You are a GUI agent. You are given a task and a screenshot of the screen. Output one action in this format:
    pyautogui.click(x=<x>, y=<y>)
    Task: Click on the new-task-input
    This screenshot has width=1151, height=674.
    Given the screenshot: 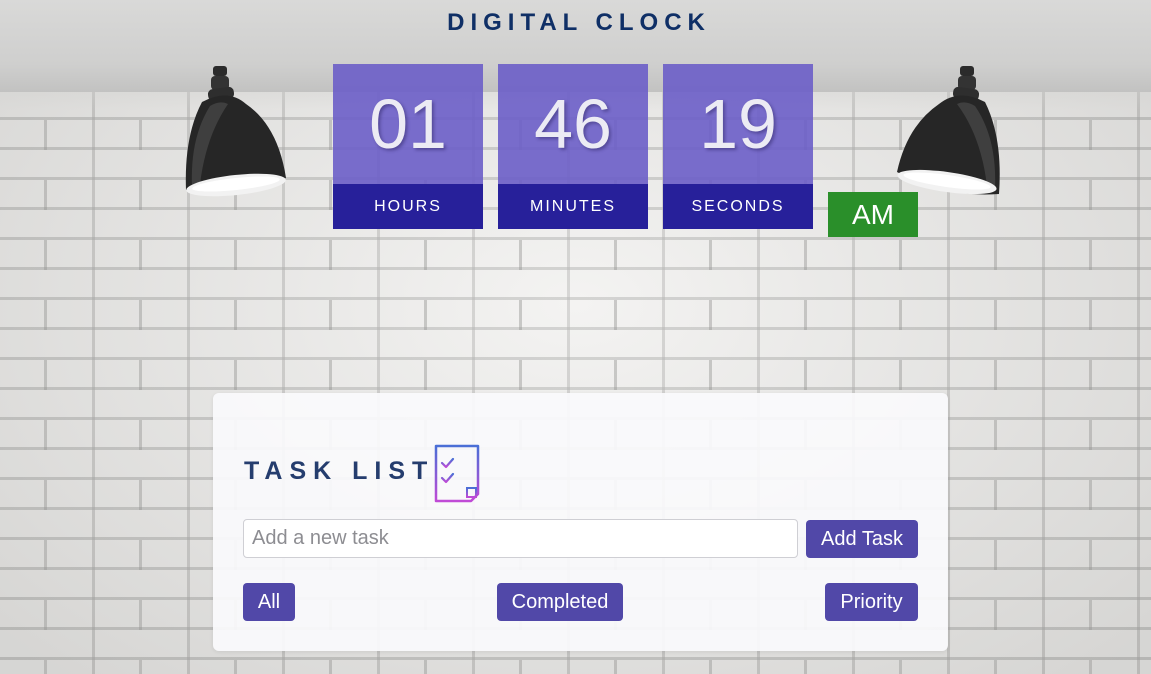 What is the action you would take?
    pyautogui.click(x=520, y=538)
    